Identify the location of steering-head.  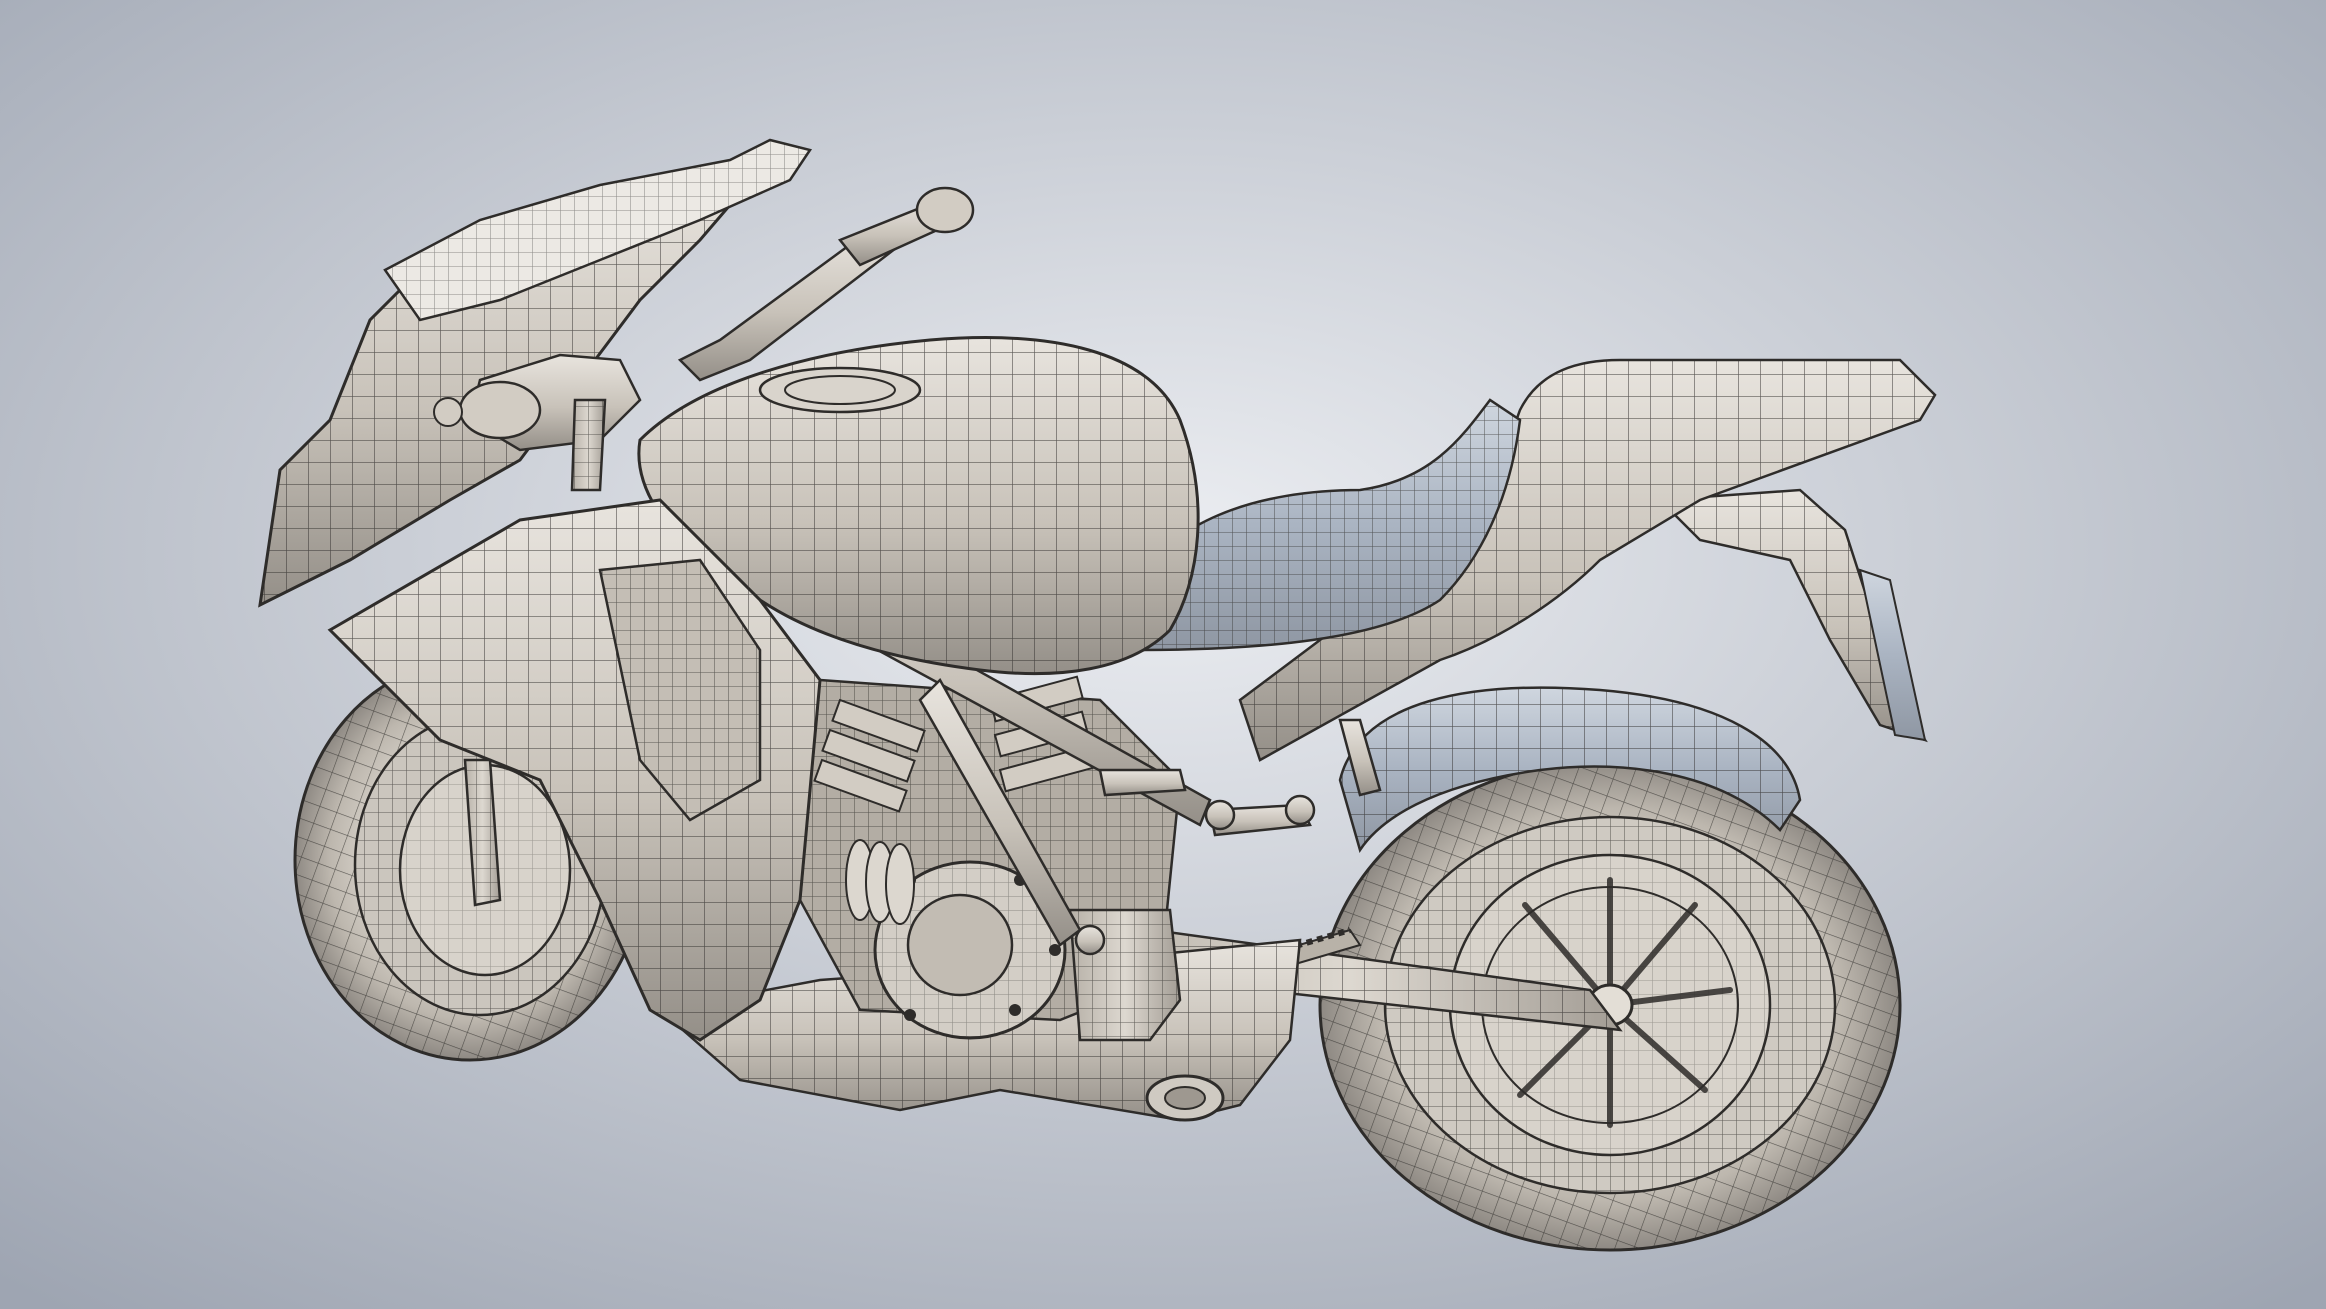
(500, 410).